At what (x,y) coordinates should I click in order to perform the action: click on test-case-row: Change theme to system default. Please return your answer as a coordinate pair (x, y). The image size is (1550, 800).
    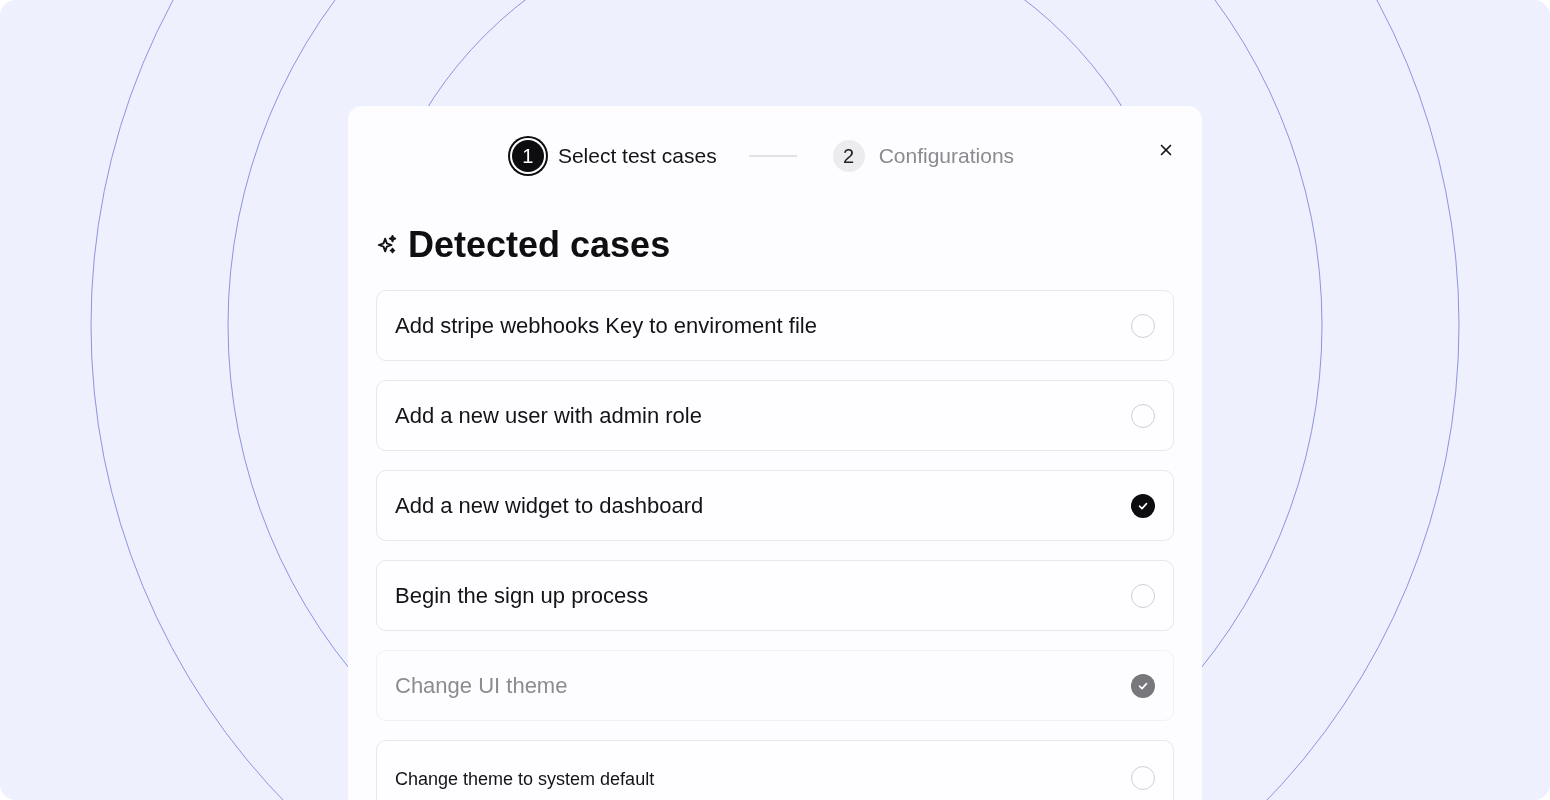
    Looking at the image, I should click on (775, 770).